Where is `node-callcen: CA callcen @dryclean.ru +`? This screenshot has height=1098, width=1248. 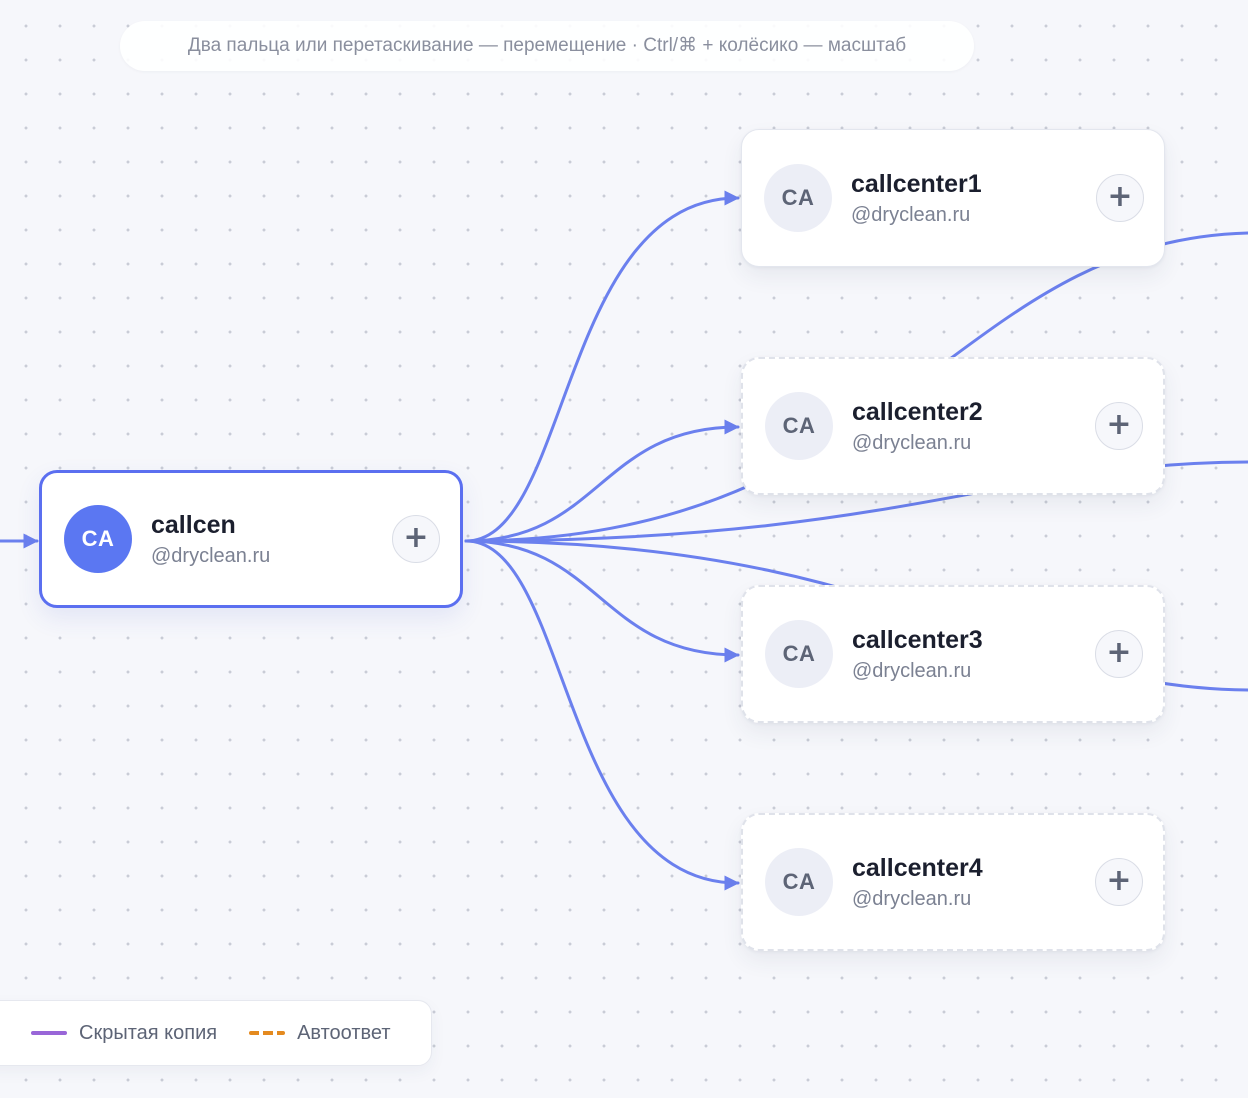 node-callcen: CA callcen @dryclean.ru + is located at coordinates (251, 539).